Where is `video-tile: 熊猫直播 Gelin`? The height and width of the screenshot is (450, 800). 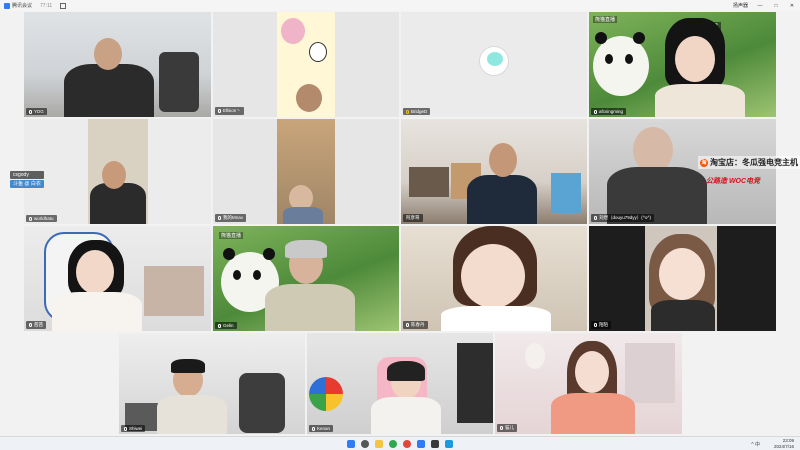 video-tile: 熊猫直播 Gelin is located at coordinates (306, 278).